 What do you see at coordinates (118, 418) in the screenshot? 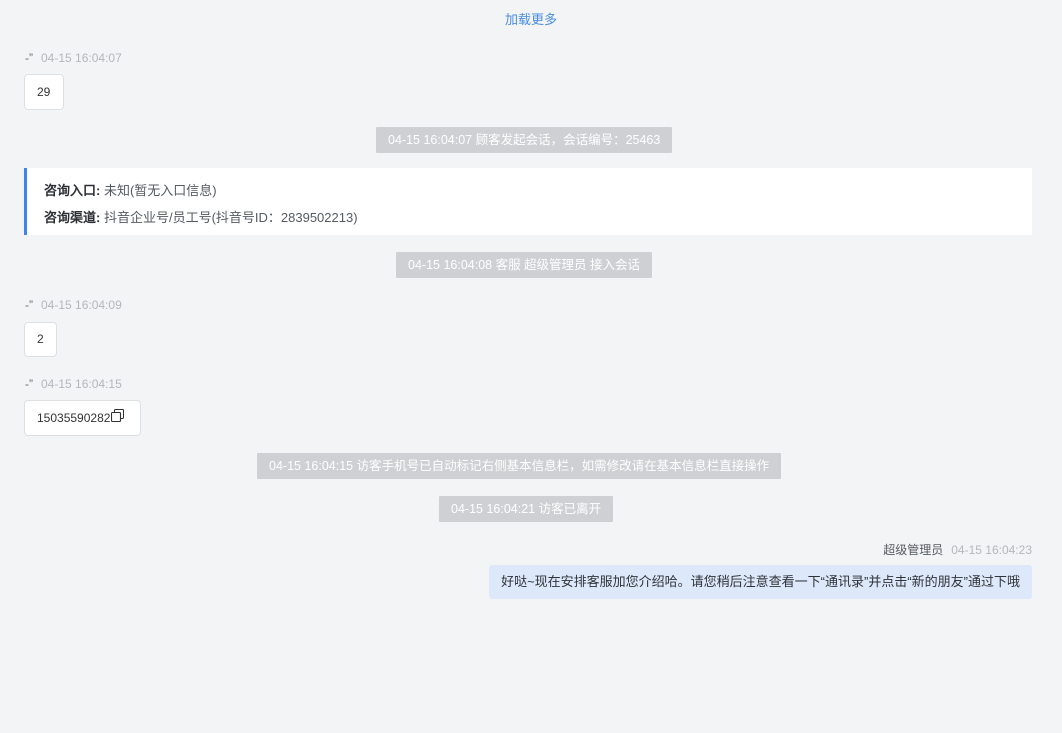
I see `copy-icon` at bounding box center [118, 418].